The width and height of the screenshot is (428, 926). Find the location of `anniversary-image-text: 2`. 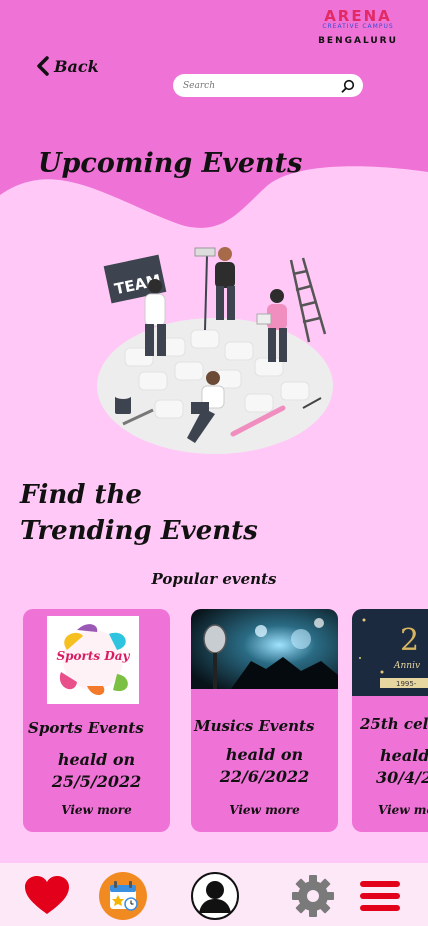

anniversary-image-text: 2 is located at coordinates (409, 640).